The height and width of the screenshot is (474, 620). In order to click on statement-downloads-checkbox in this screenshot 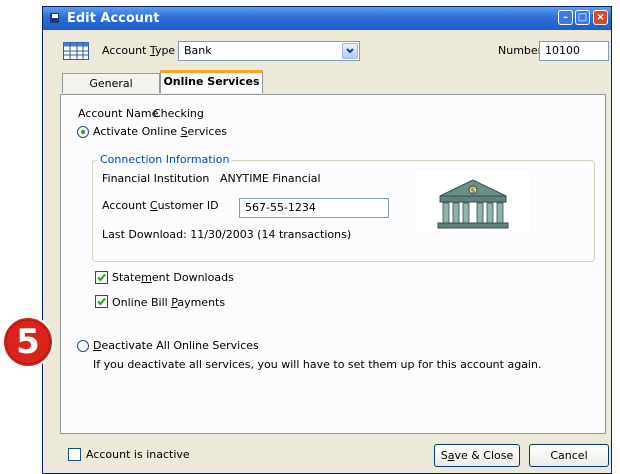, I will do `click(101, 277)`.